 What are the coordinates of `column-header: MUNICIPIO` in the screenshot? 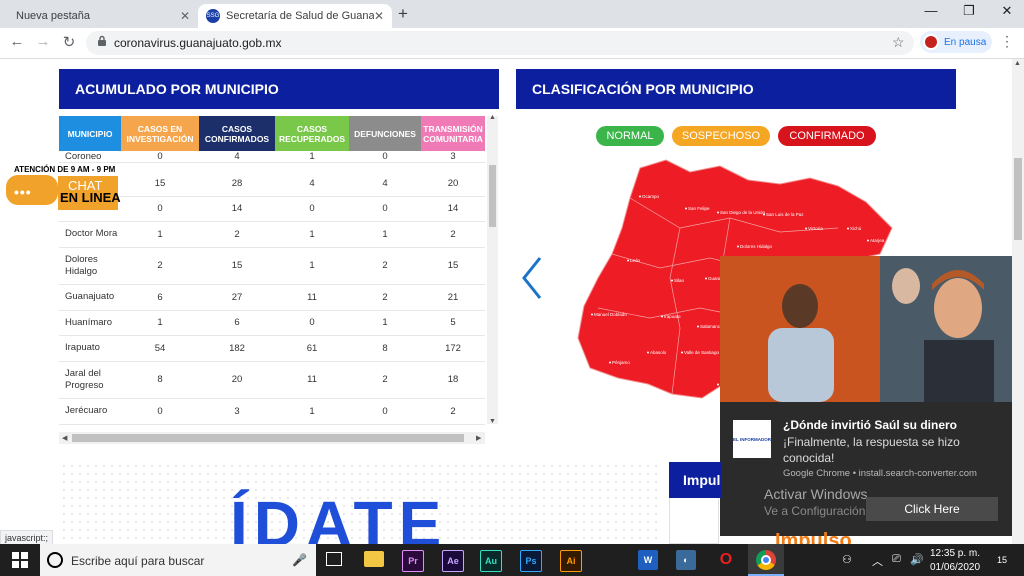 It's located at (90, 133).